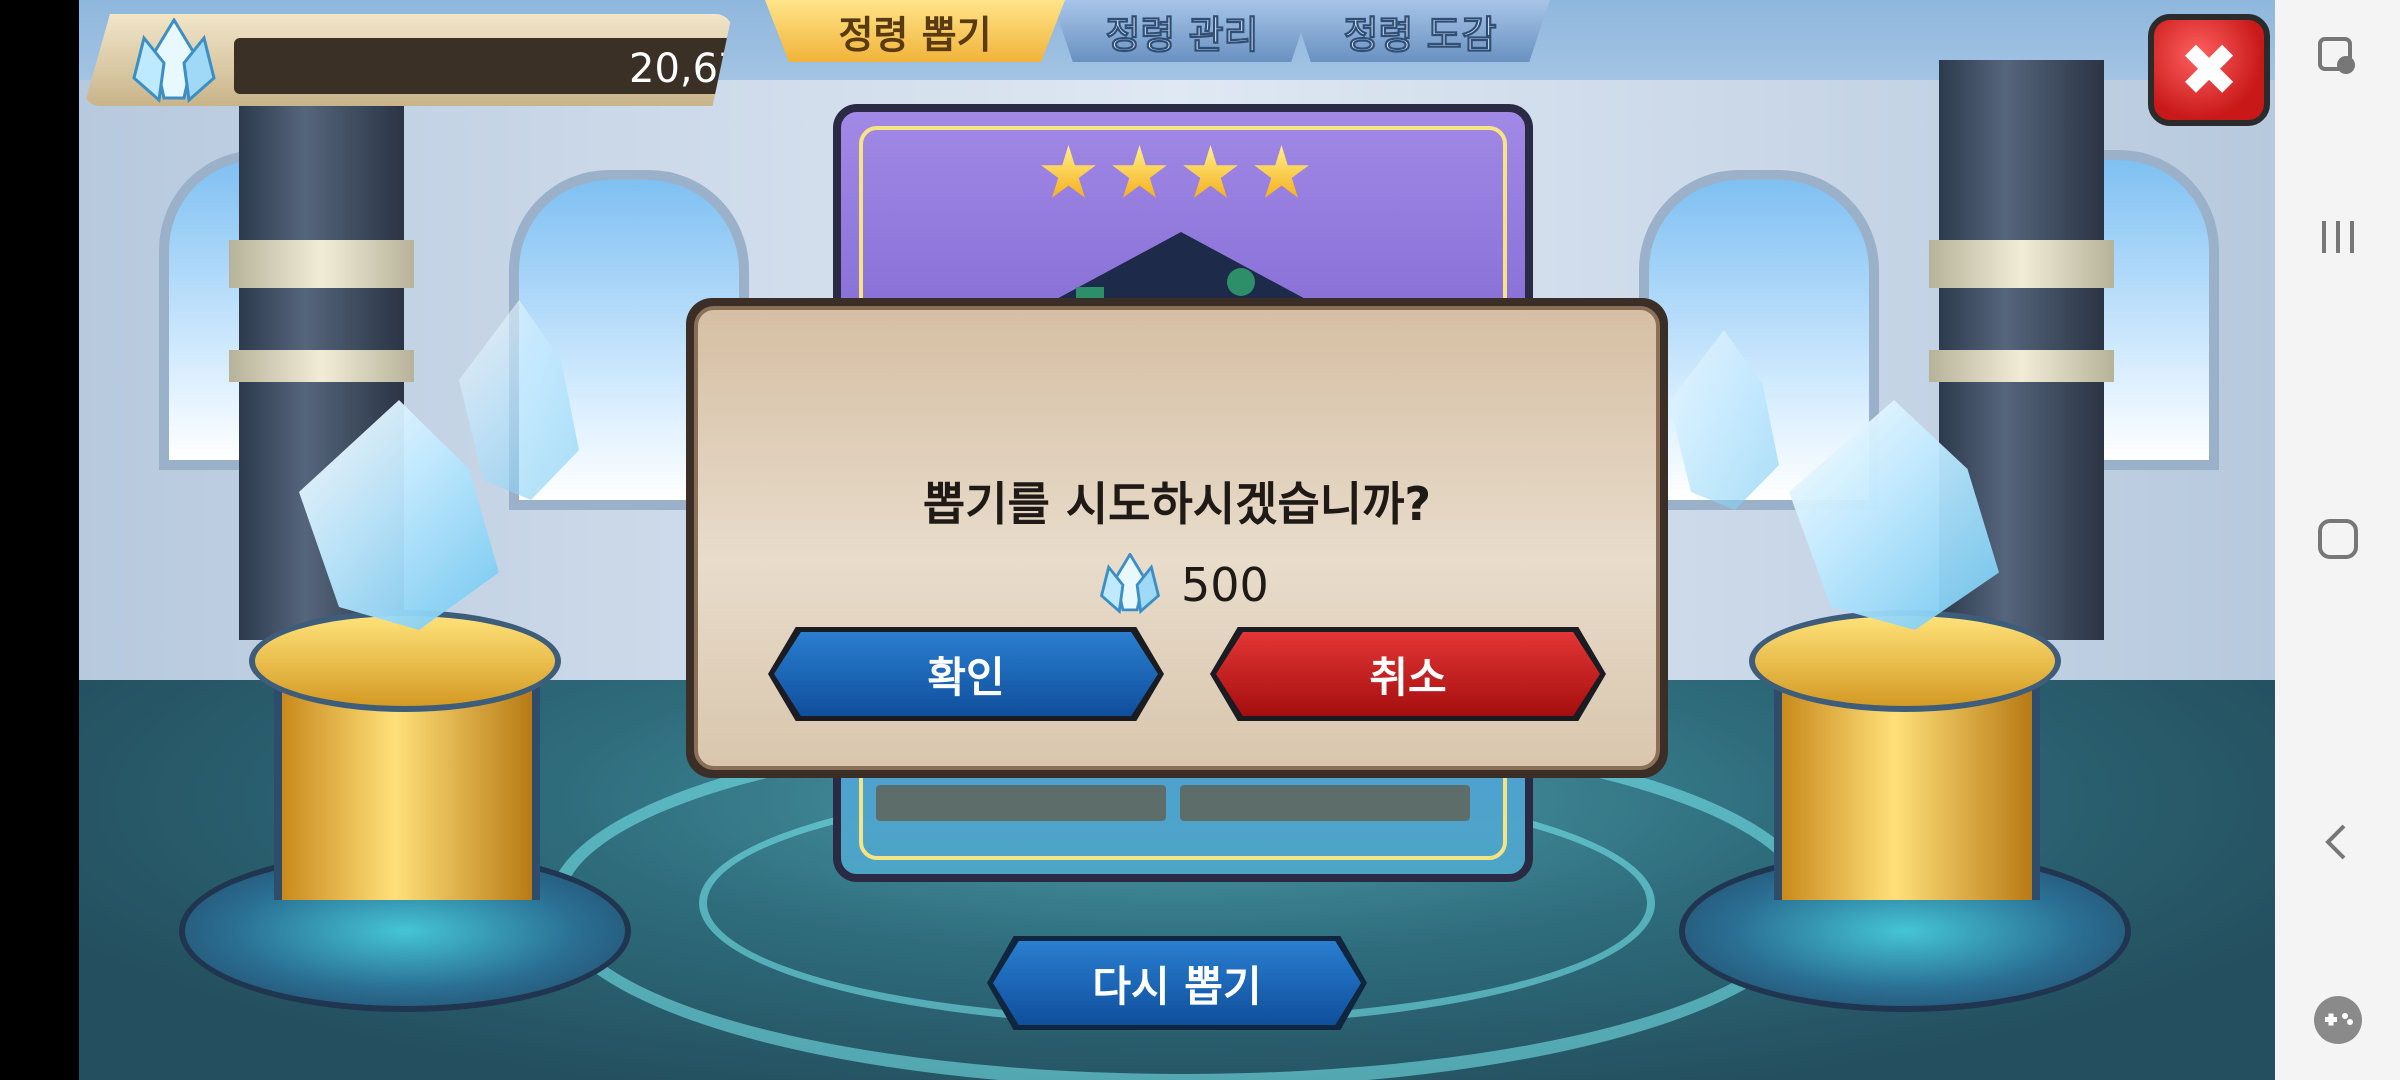 Image resolution: width=2400 pixels, height=1080 pixels. Describe the element at coordinates (39, 540) in the screenshot. I see `left-black-bar` at that location.